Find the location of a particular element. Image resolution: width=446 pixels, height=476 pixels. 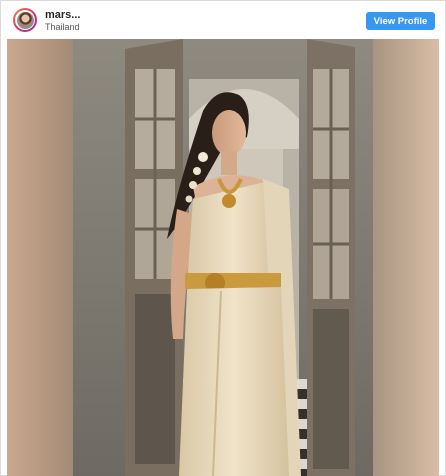

user-block: mars... Thailand is located at coordinates (62, 20).